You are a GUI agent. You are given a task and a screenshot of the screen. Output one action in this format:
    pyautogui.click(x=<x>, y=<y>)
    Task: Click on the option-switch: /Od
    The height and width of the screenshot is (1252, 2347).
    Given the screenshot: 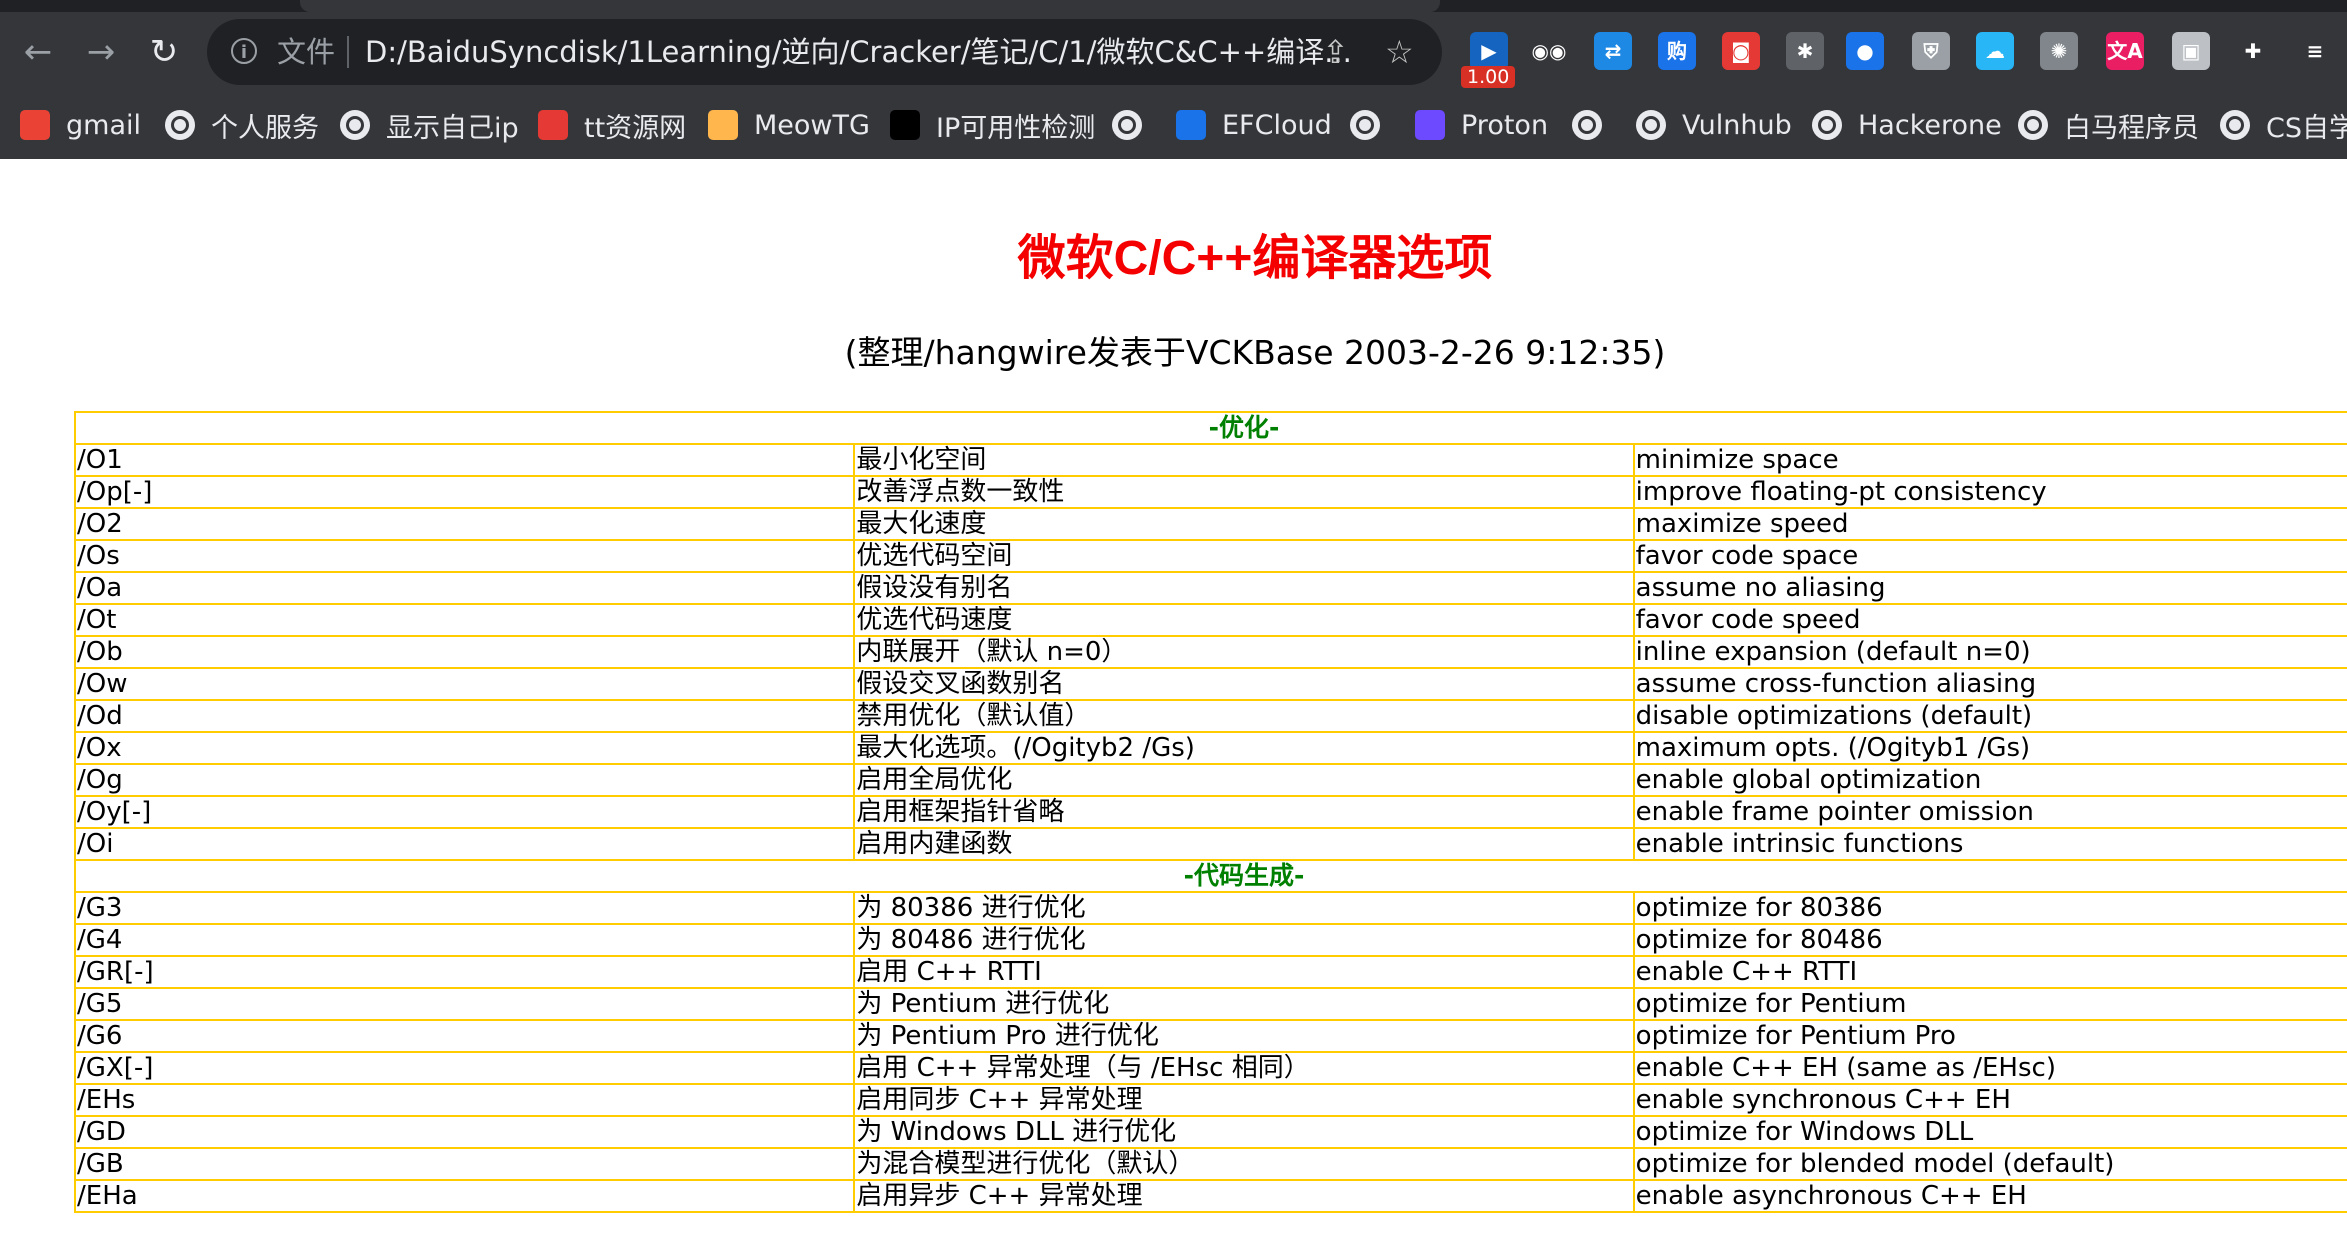 What is the action you would take?
    pyautogui.click(x=464, y=716)
    